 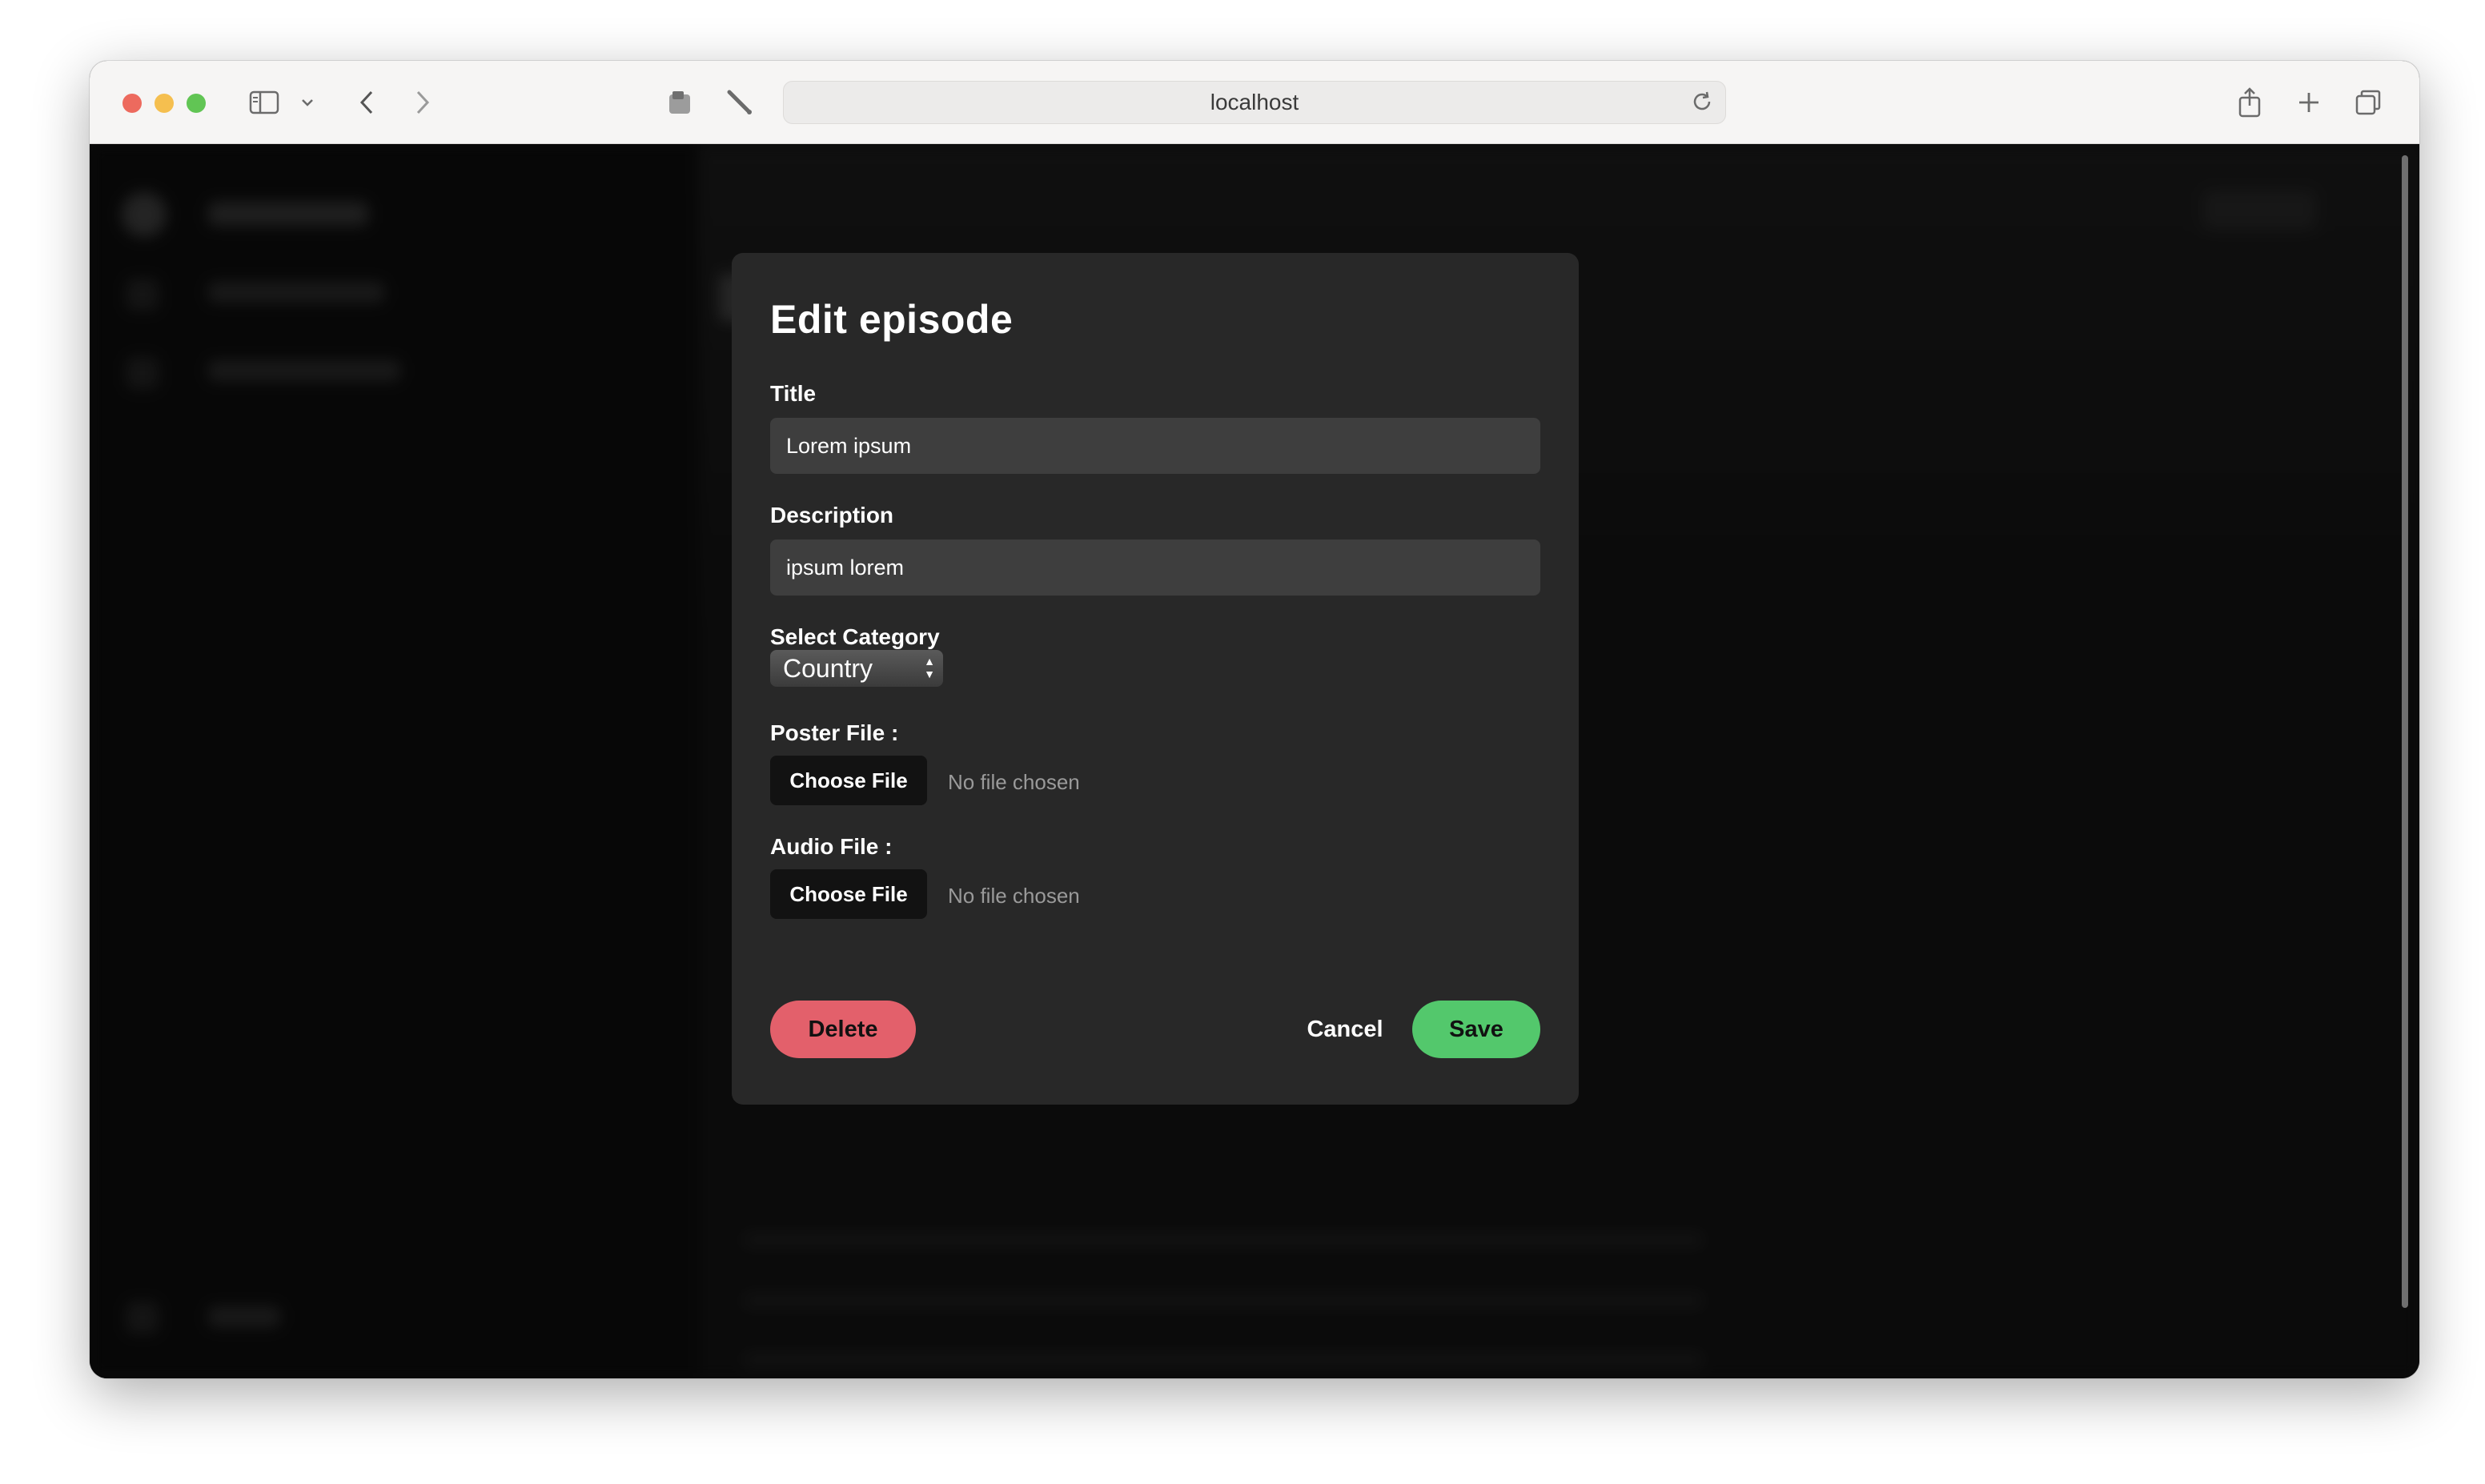 I want to click on close-window-button, so click(x=132, y=103).